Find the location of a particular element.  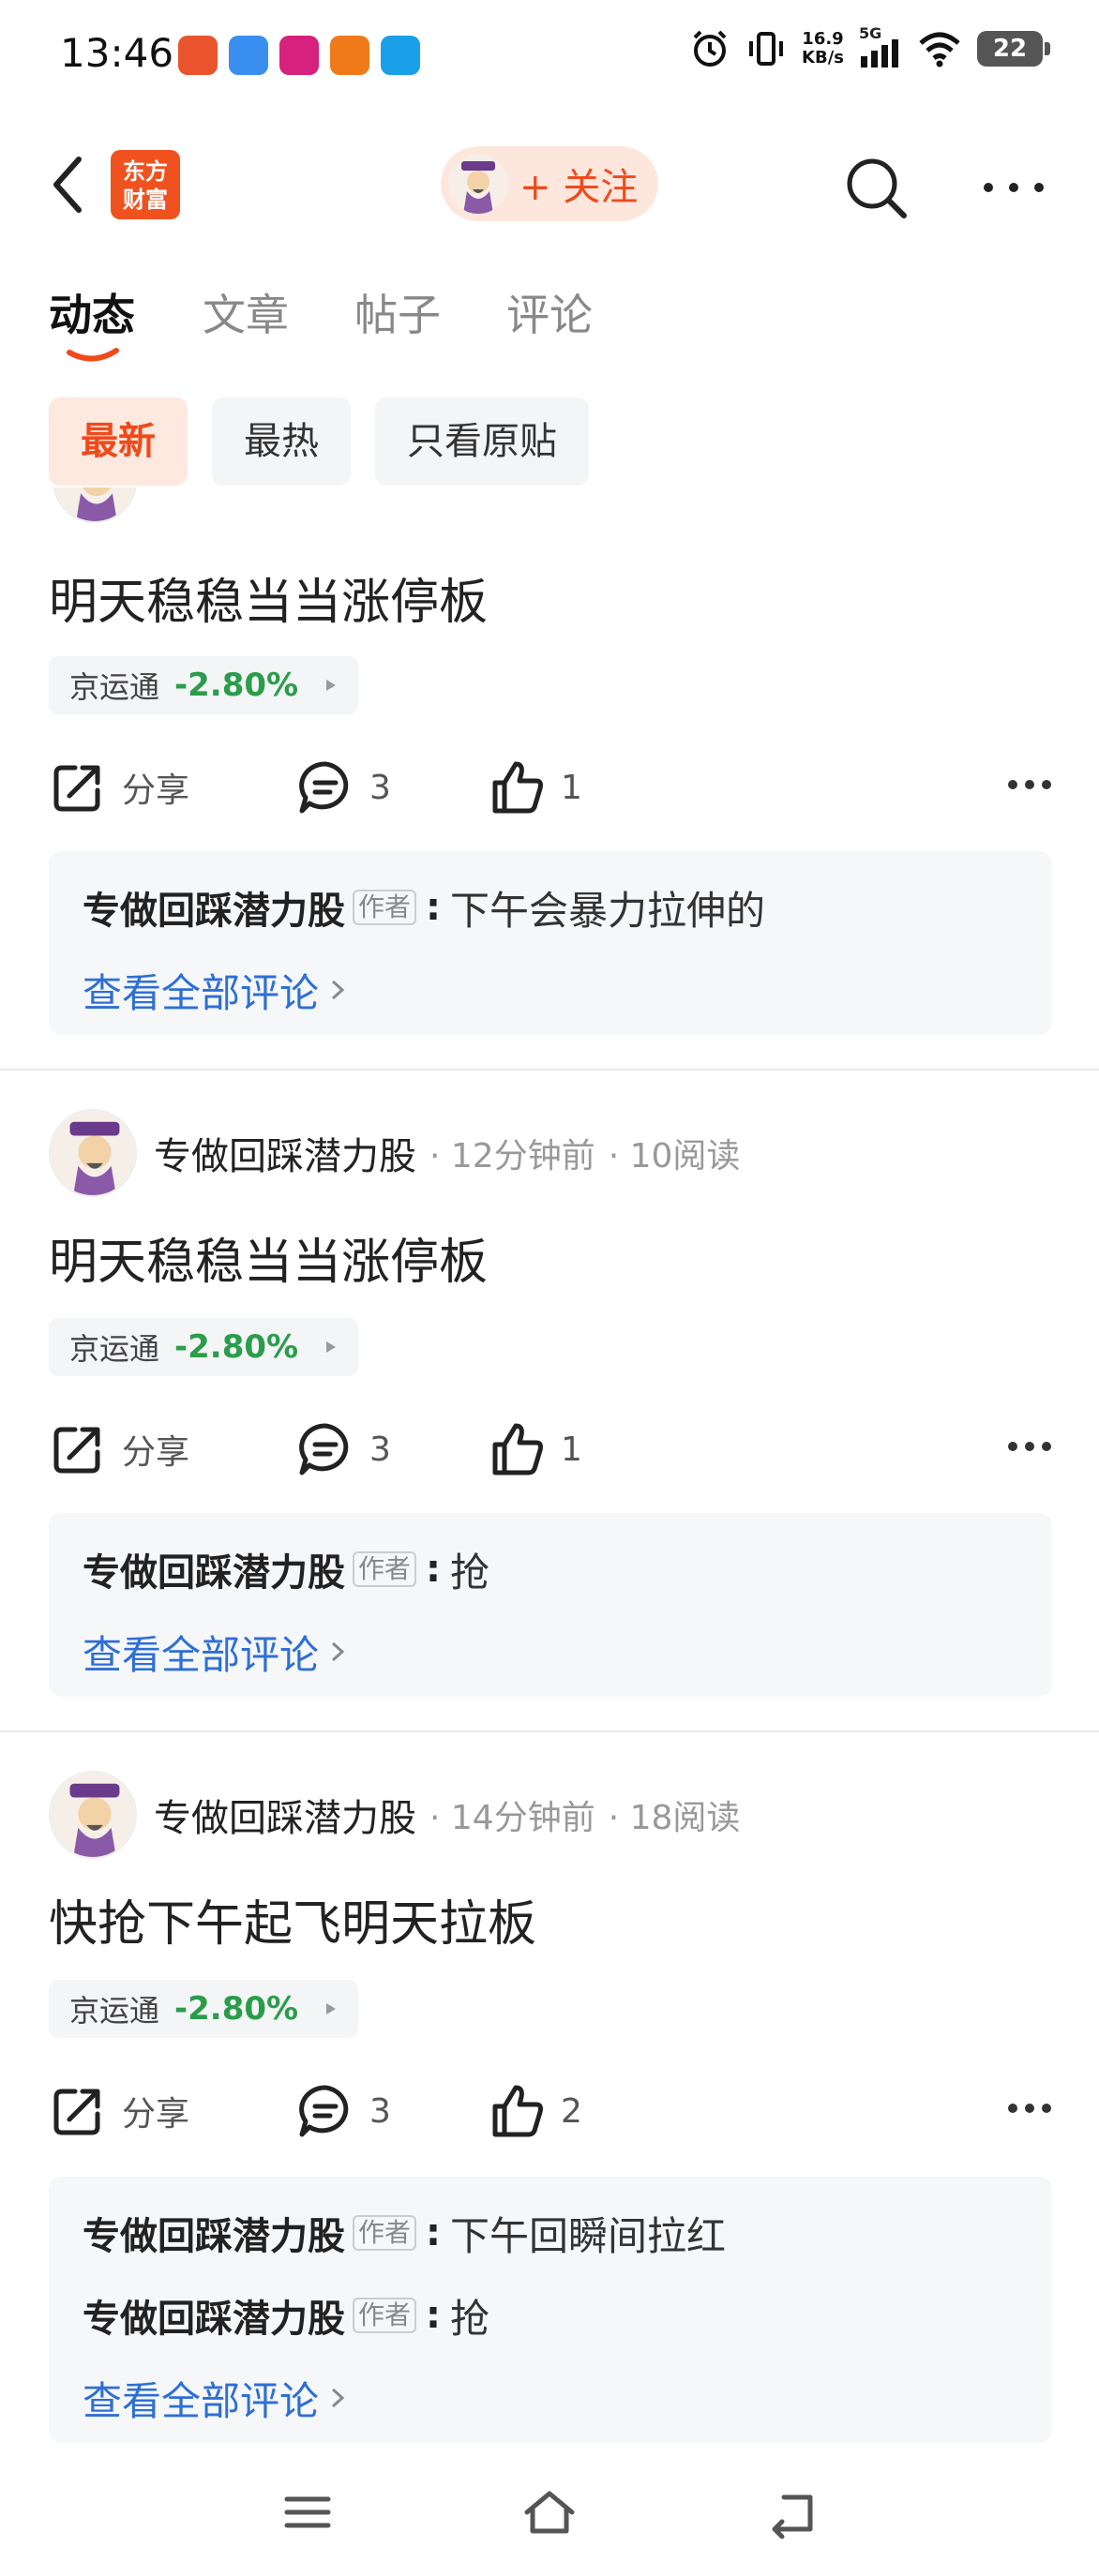

signal-type: 5G is located at coordinates (870, 33).